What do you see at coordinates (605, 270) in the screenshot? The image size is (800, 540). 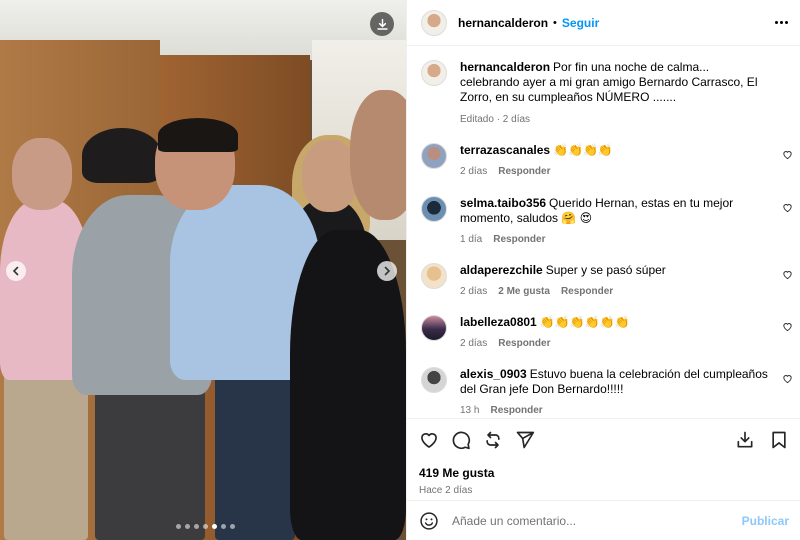 I see `comment-text: Super y se pasó súper` at bounding box center [605, 270].